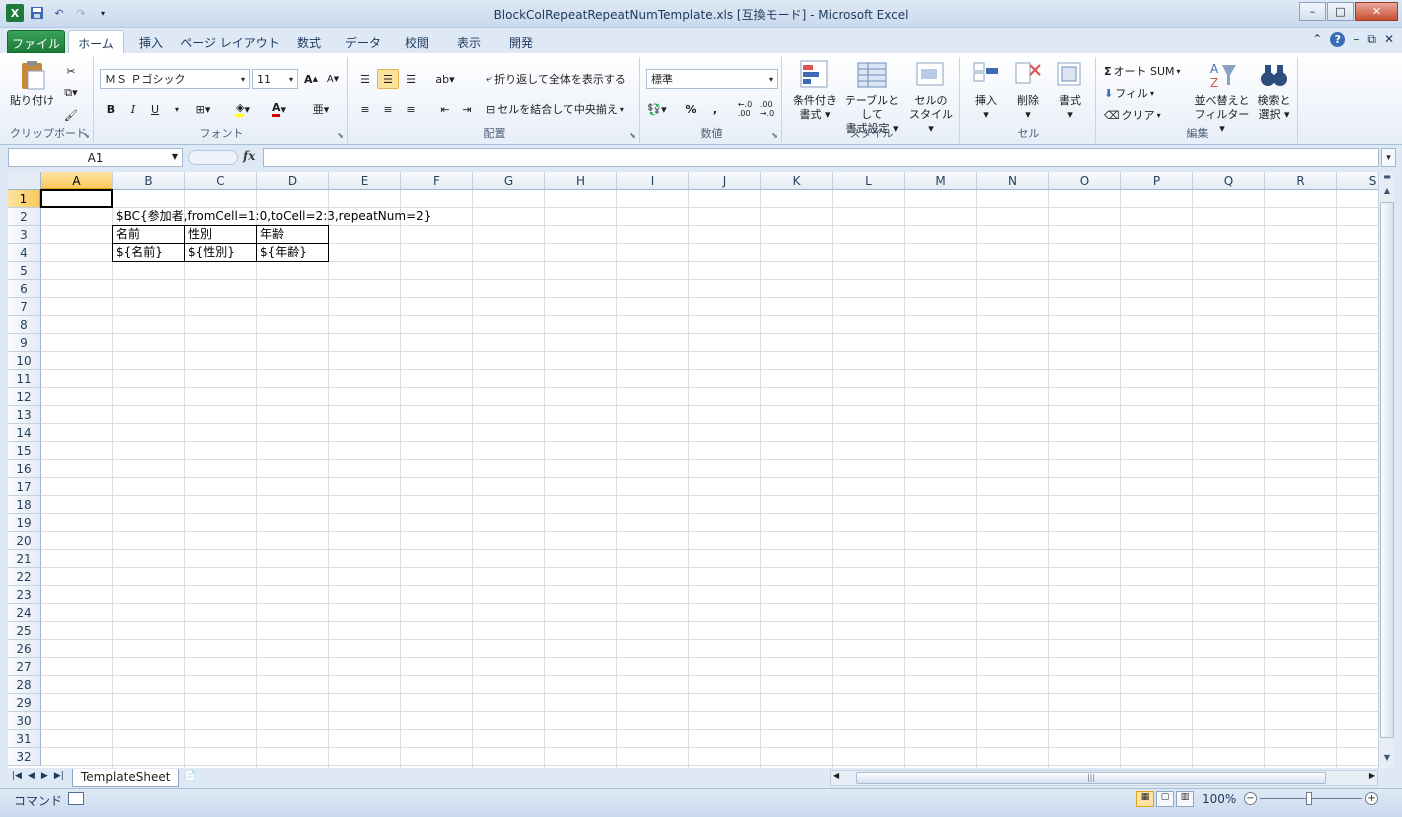 The width and height of the screenshot is (1402, 817). I want to click on row-header-15: 15, so click(24, 451).